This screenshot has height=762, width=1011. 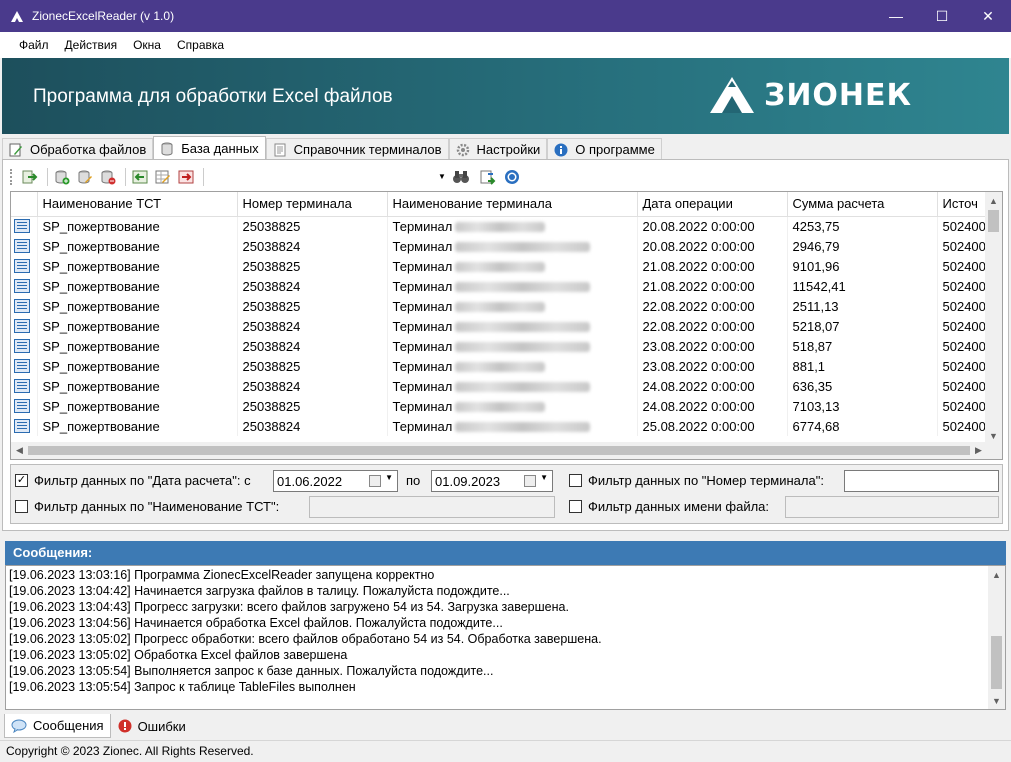 I want to click on tst-filter-row: Фильтр данных по "Наименование ТСТ":, so click(x=147, y=506).